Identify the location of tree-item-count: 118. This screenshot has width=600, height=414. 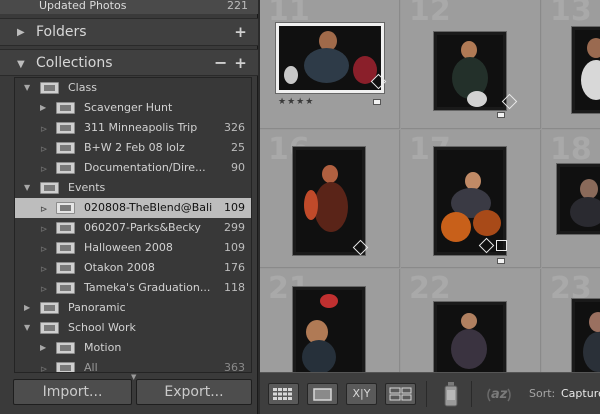
(234, 287).